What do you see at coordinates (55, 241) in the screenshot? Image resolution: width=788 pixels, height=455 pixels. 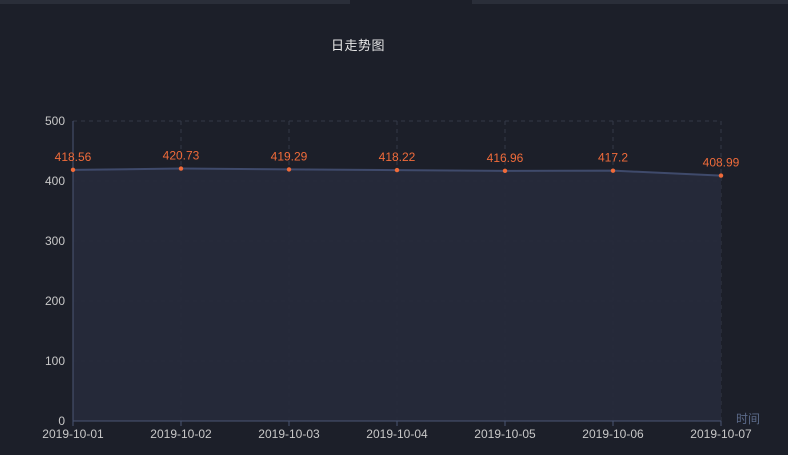 I see `y-tick-label: 300` at bounding box center [55, 241].